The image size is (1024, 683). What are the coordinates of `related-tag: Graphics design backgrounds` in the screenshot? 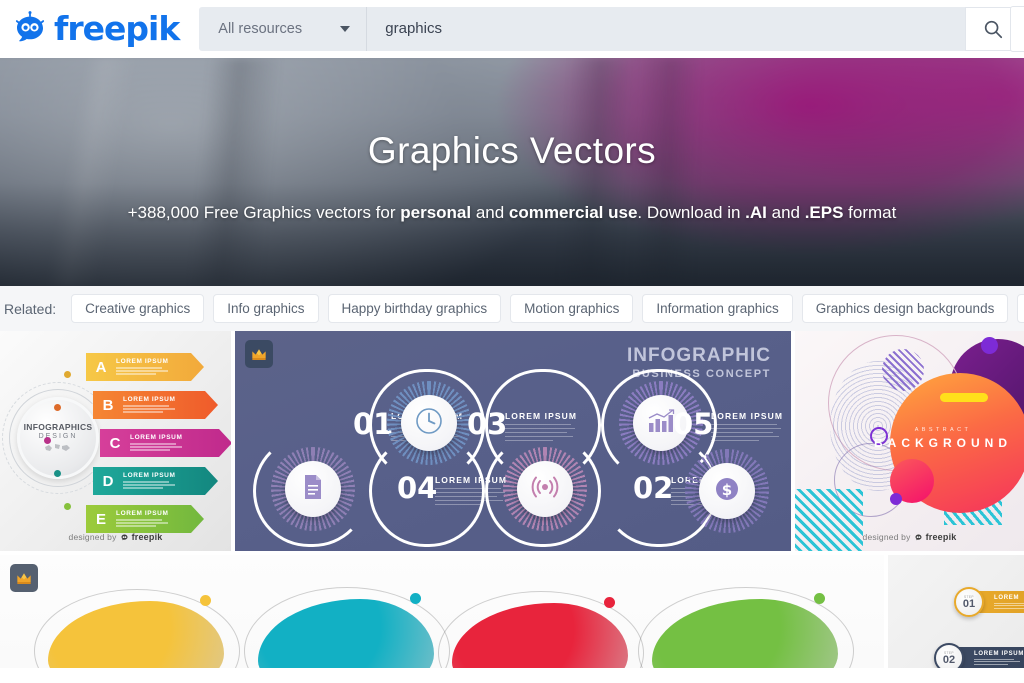 It's located at (905, 308).